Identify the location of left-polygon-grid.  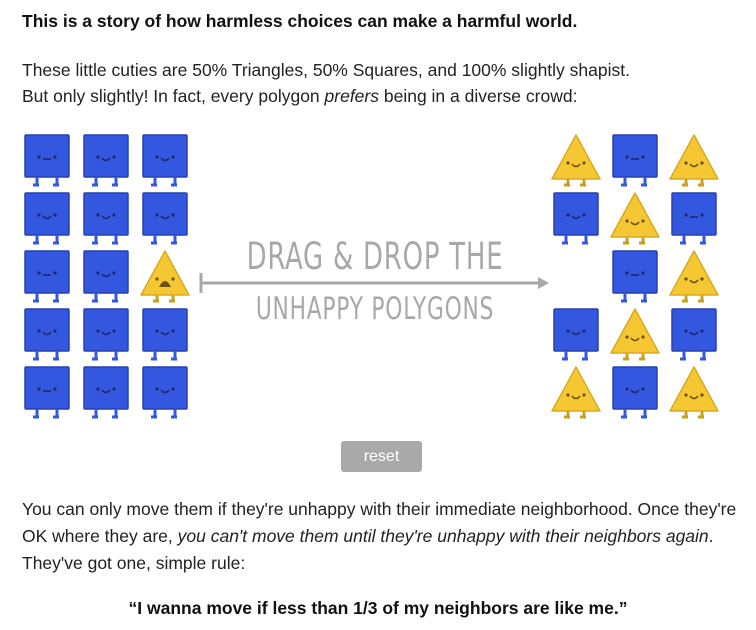
(107, 276).